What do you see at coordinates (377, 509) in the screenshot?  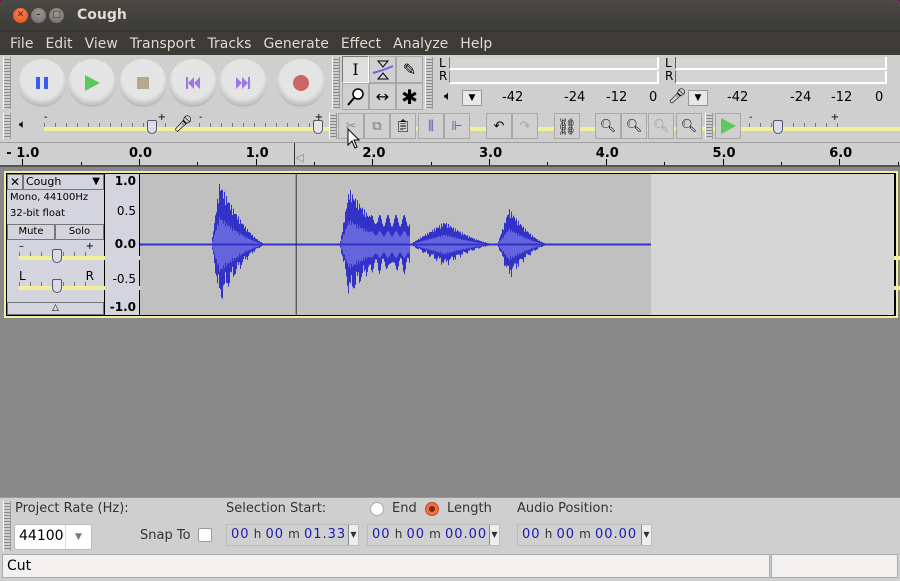 I see `end-radio` at bounding box center [377, 509].